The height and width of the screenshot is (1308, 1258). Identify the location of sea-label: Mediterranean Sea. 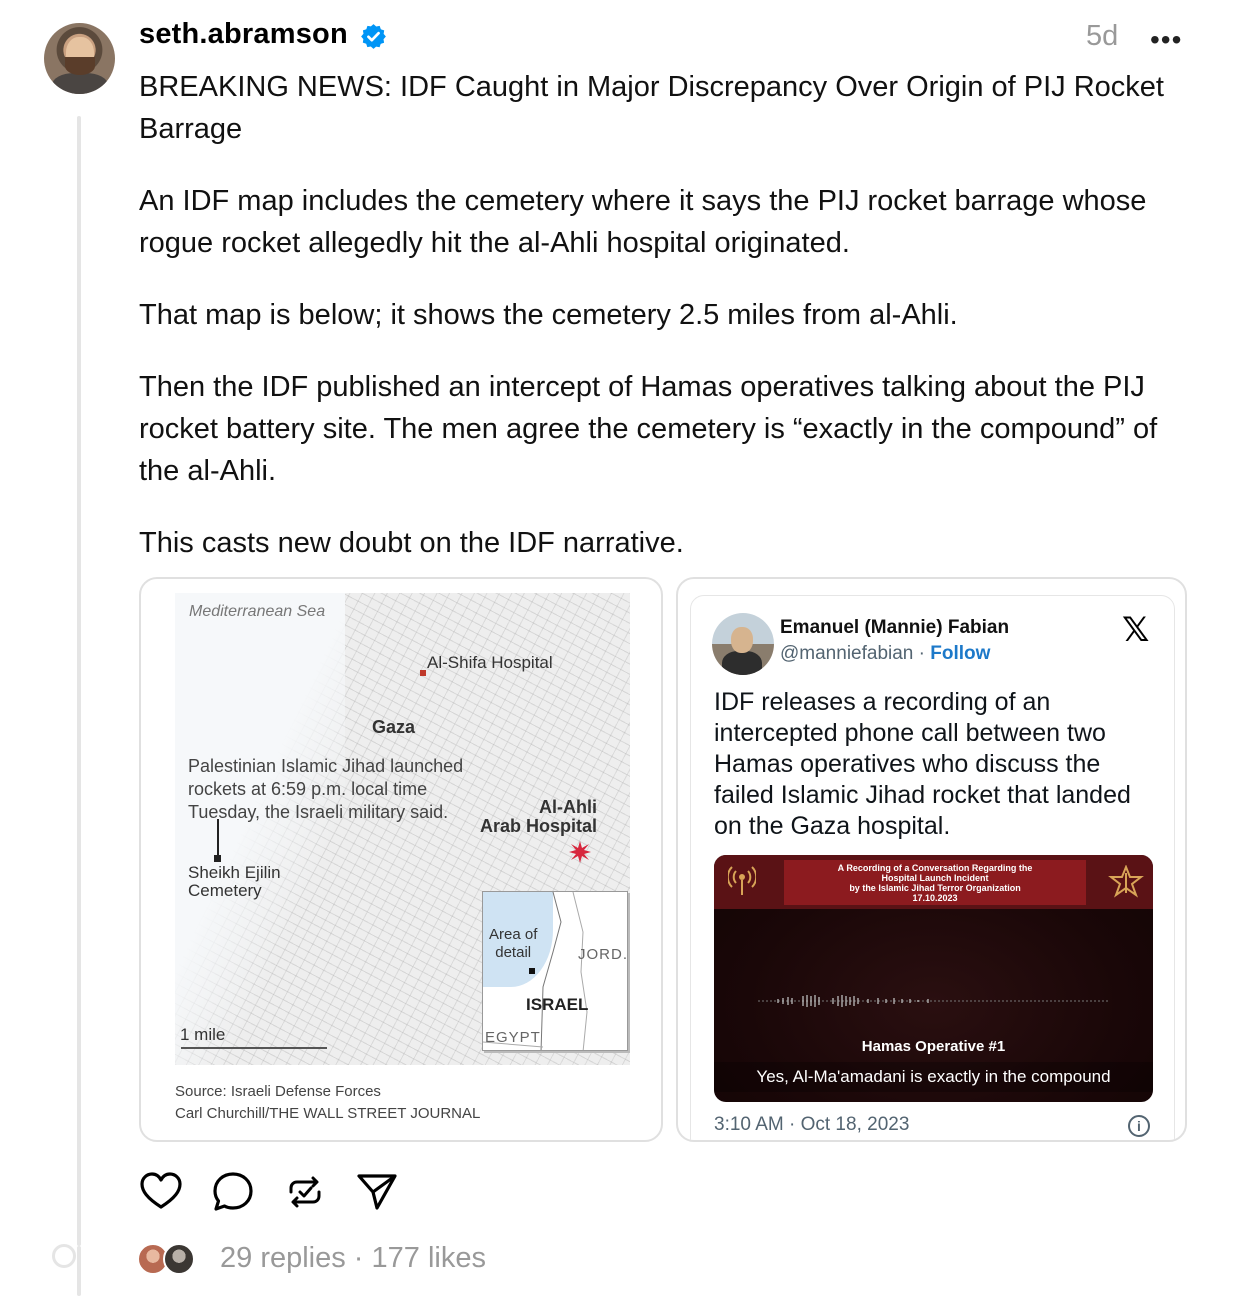
(257, 611).